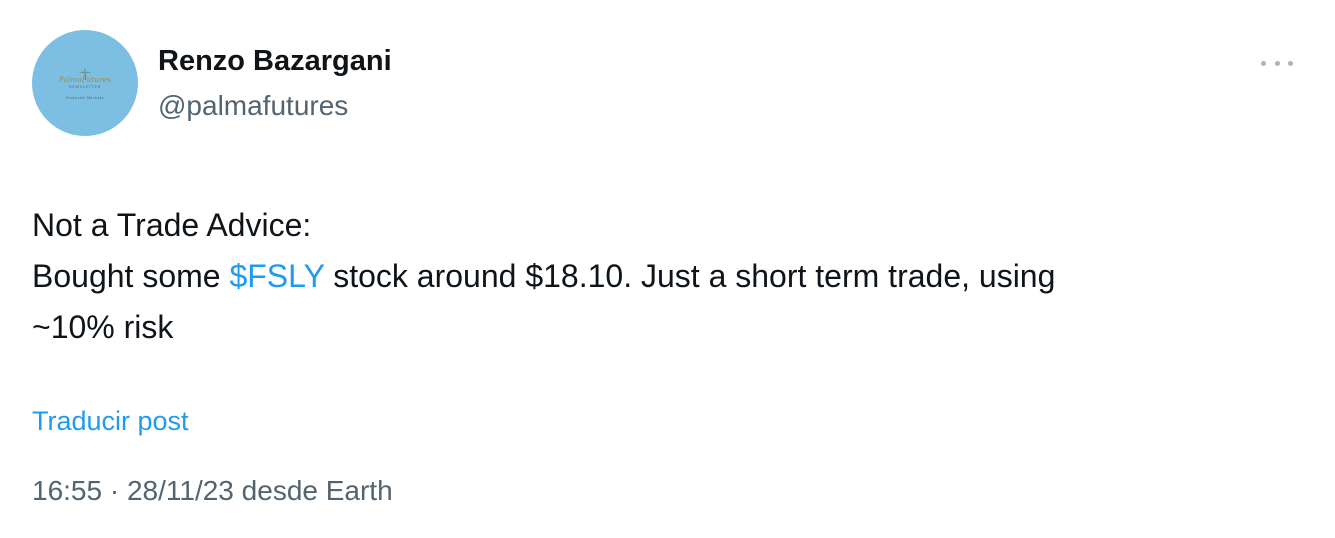 Image resolution: width=1335 pixels, height=538 pixels. What do you see at coordinates (85, 98) in the screenshot?
I see `avatar-logo-tagline: Financial Markets` at bounding box center [85, 98].